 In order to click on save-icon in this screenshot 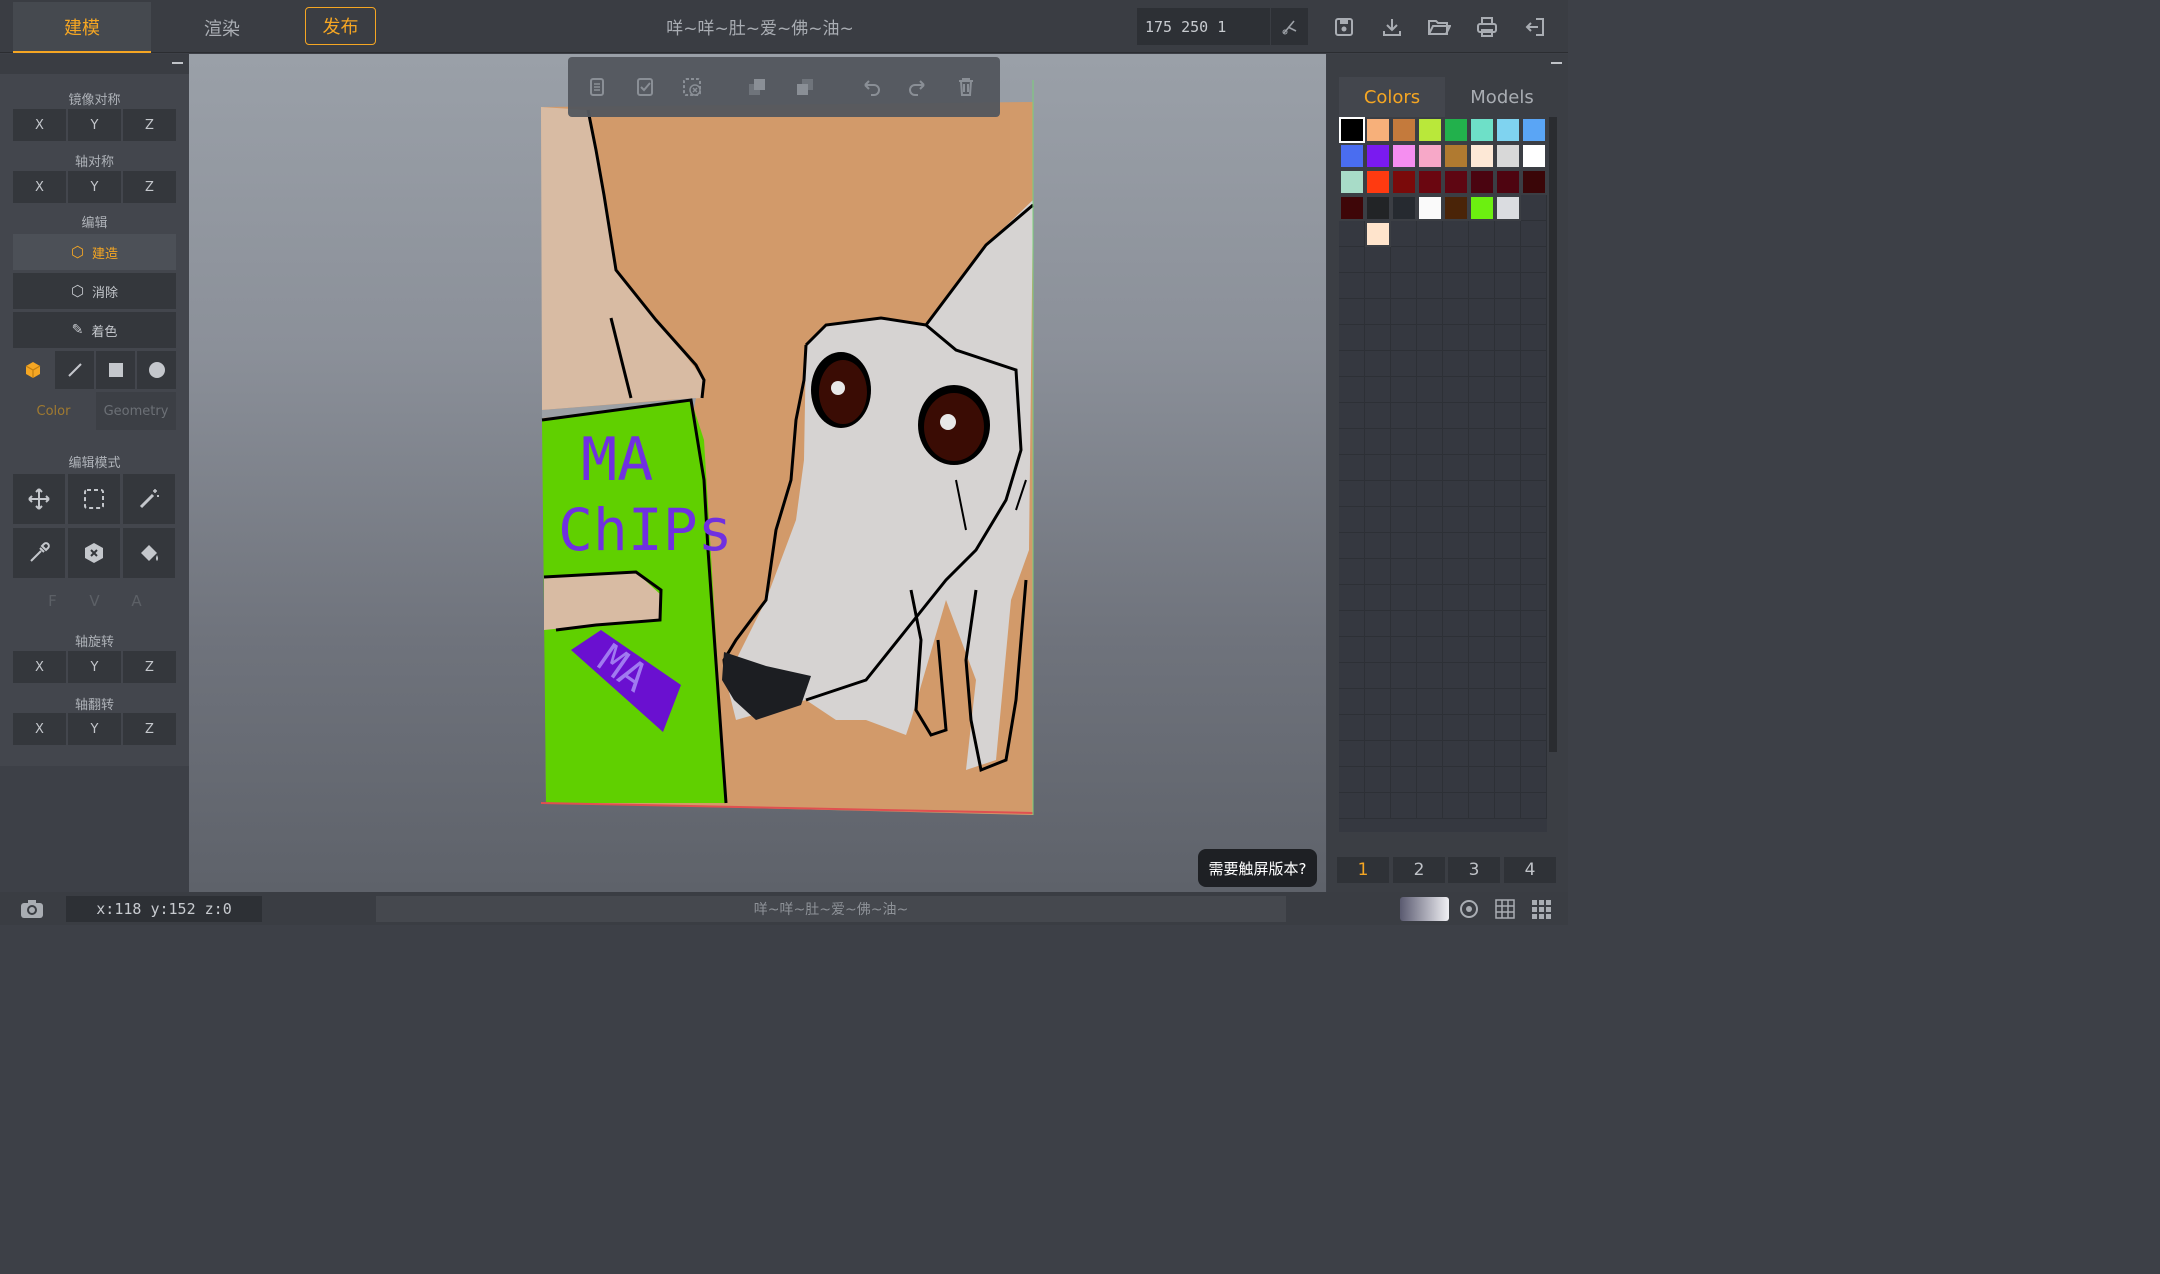, I will do `click(1344, 27)`.